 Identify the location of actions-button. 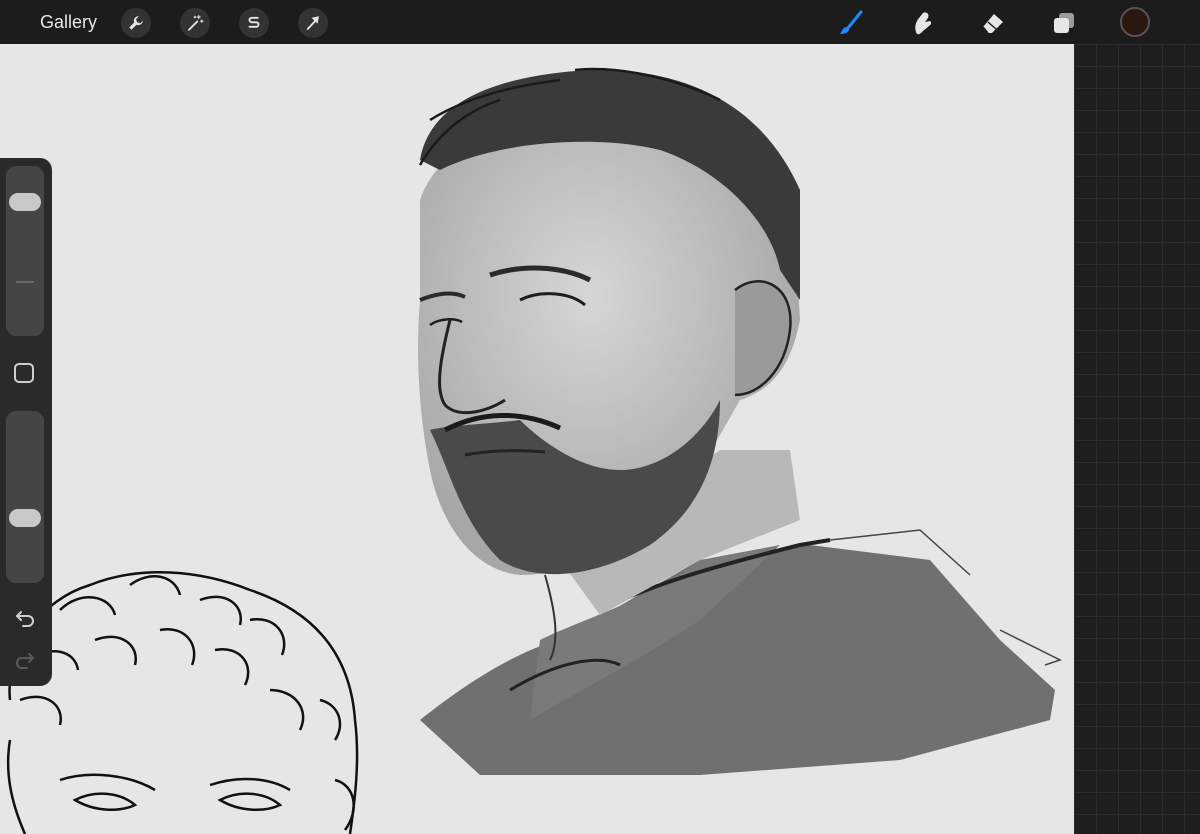
(136, 23).